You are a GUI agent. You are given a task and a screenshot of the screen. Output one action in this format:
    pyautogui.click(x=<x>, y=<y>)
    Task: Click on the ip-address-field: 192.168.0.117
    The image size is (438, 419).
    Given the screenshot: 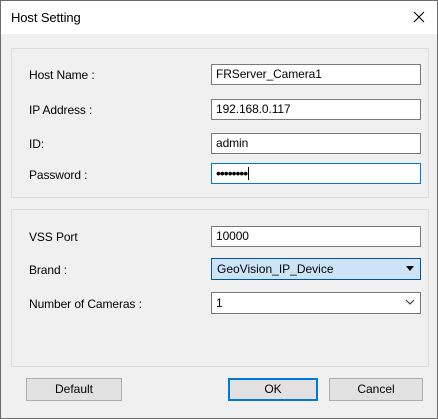 What is the action you would take?
    pyautogui.click(x=316, y=109)
    